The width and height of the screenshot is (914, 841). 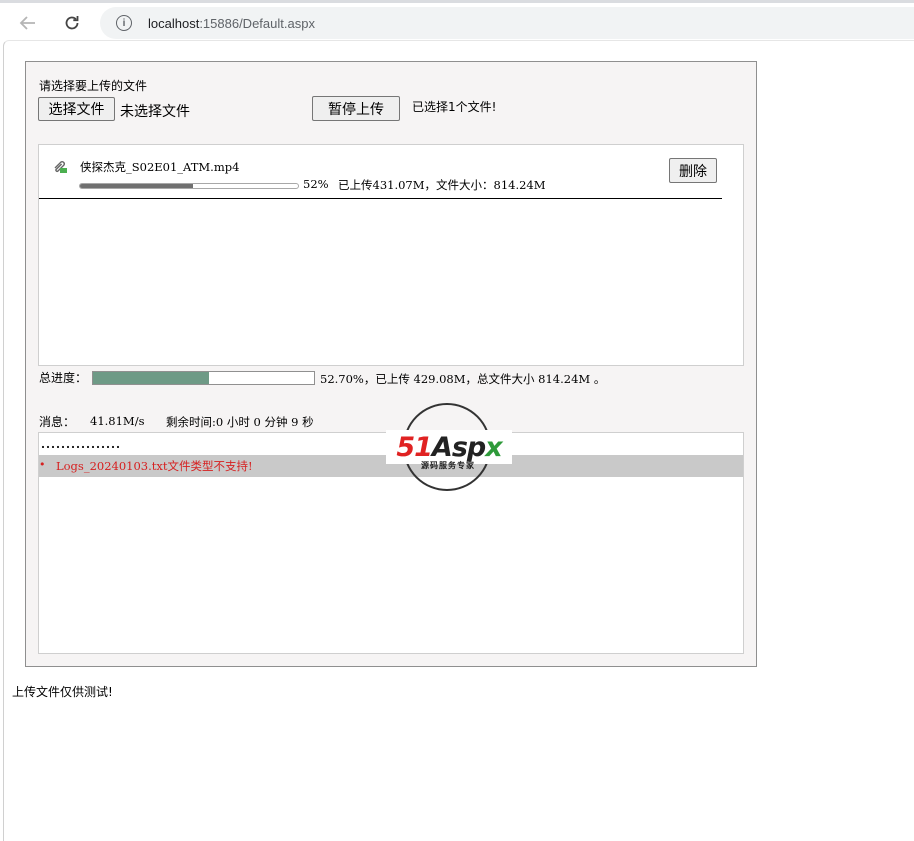 I want to click on file-progress-bar, so click(x=189, y=186).